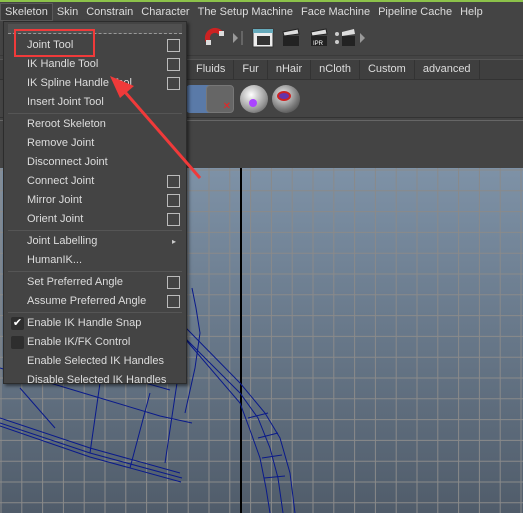 The width and height of the screenshot is (523, 513). I want to click on label: Enable IK/FK Control, so click(79, 342).